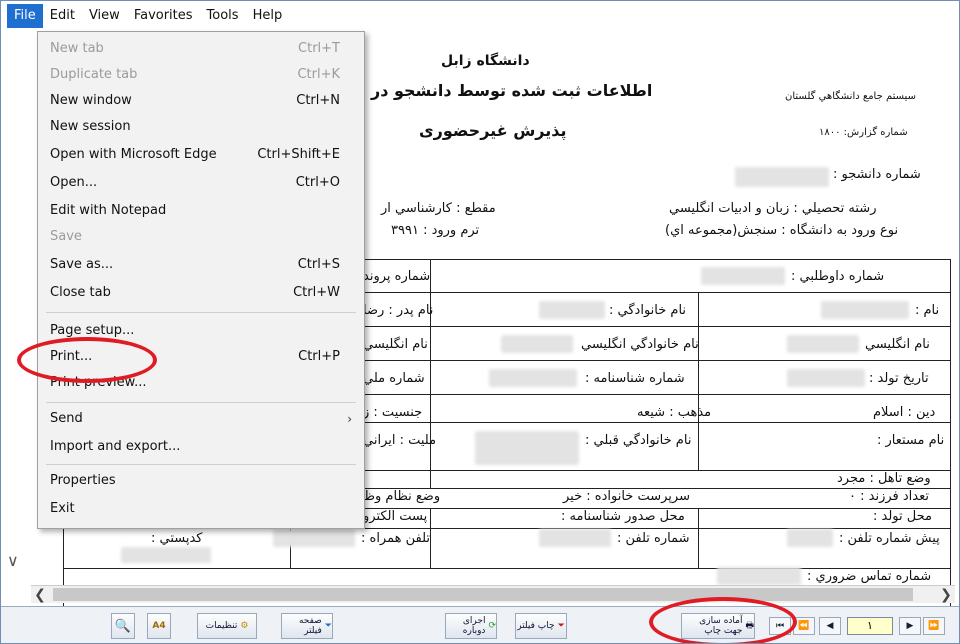 The width and height of the screenshot is (960, 644). I want to click on menu-item-shortcut: Ctrl+K, so click(318, 74).